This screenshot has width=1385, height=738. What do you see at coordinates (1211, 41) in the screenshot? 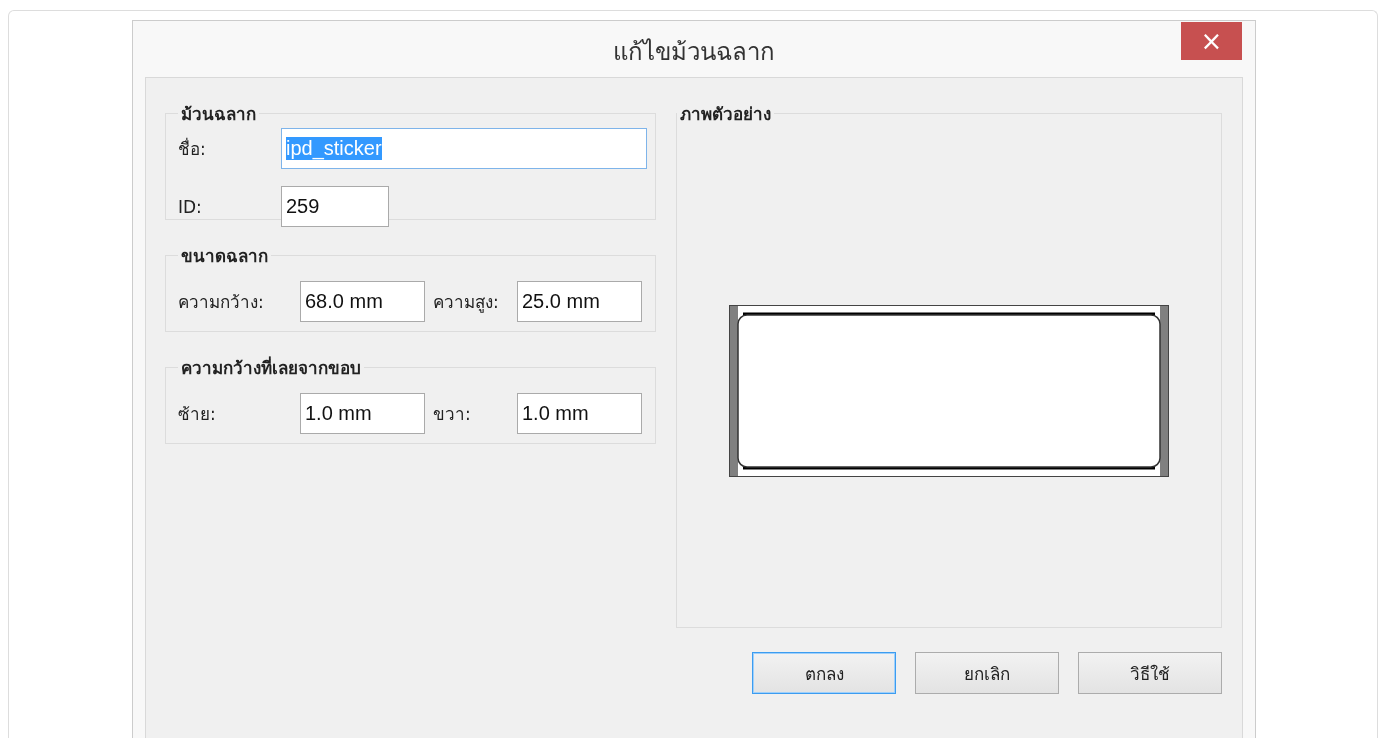
I see `close-button: ×` at bounding box center [1211, 41].